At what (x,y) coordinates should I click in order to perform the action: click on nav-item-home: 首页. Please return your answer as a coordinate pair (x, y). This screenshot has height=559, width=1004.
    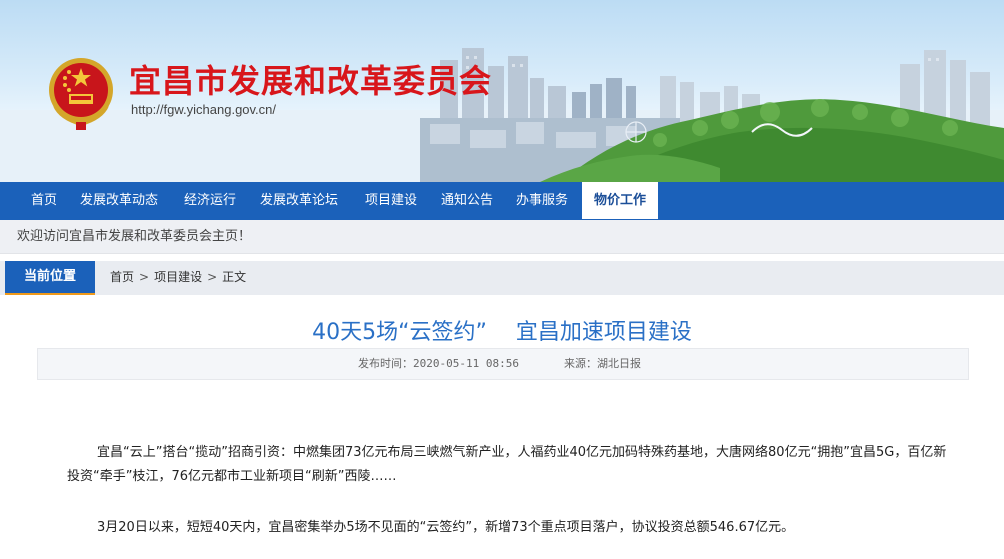
    Looking at the image, I should click on (44, 201).